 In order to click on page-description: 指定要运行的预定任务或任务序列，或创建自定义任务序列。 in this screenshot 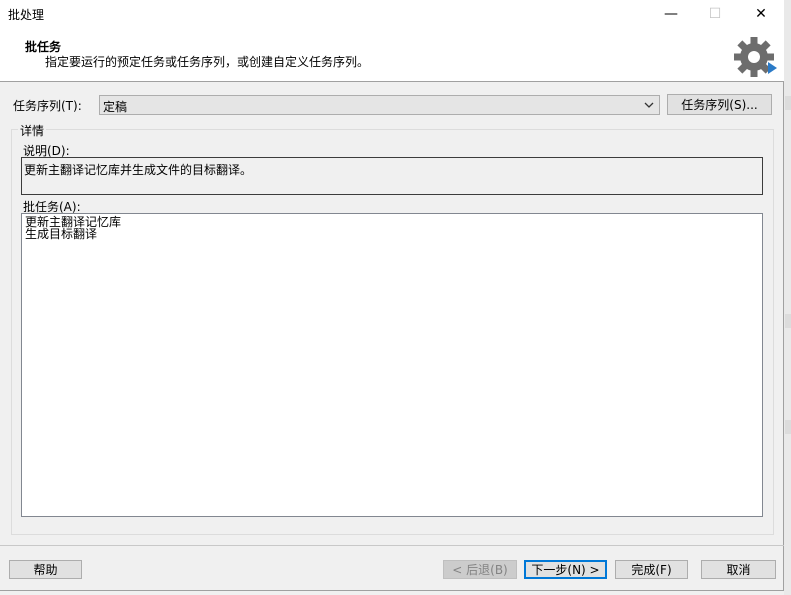, I will do `click(207, 62)`.